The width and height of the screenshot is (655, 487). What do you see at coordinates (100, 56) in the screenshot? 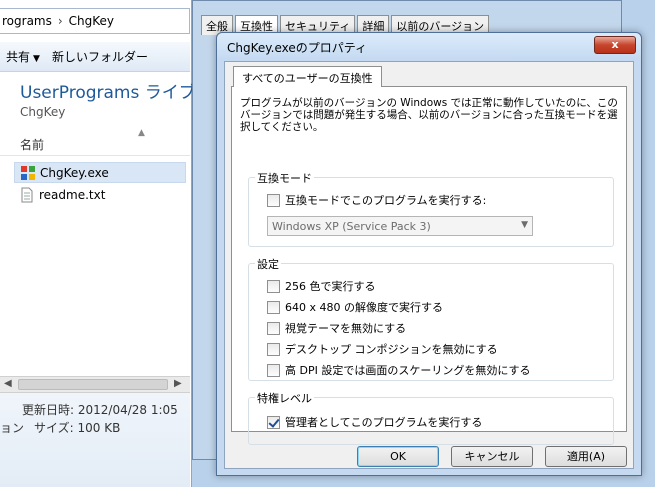
I see `new-folder-button: 新しいフォルダー` at bounding box center [100, 56].